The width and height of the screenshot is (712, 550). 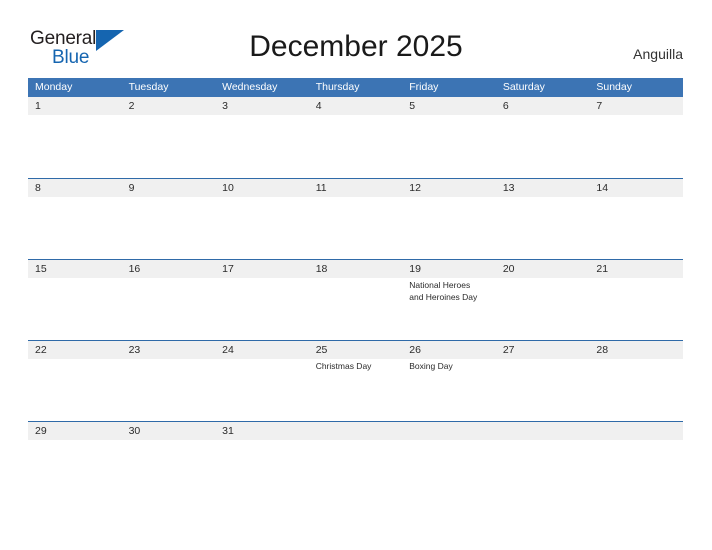 What do you see at coordinates (134, 350) in the screenshot?
I see `day-number: 23` at bounding box center [134, 350].